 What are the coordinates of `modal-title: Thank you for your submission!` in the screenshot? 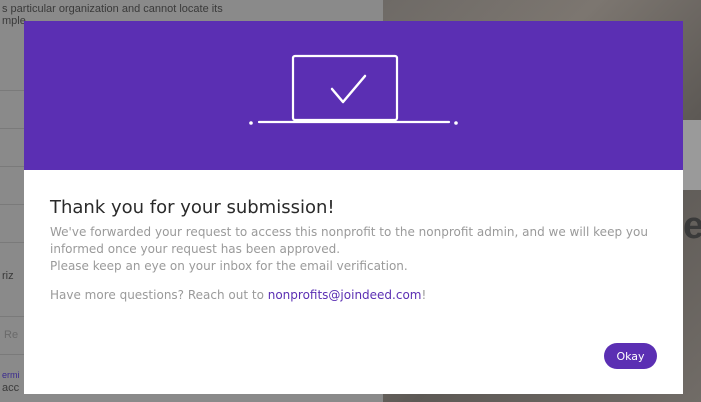 It's located at (192, 207).